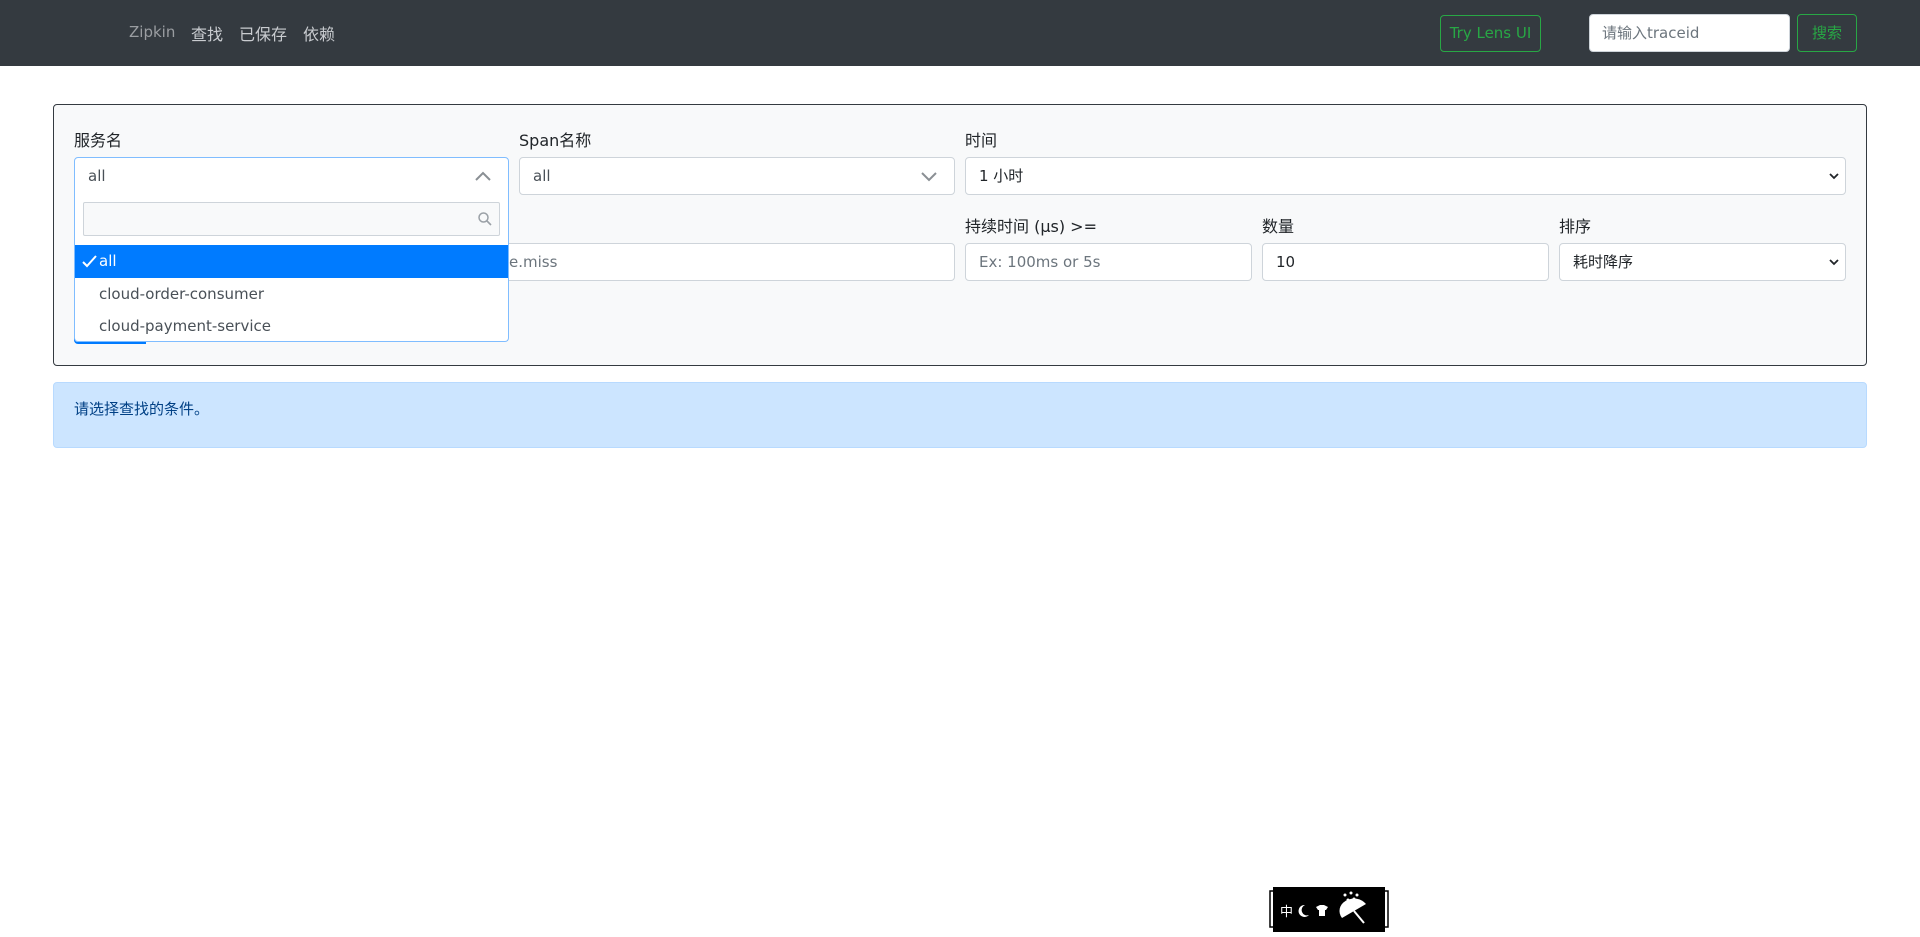 The height and width of the screenshot is (937, 1920). I want to click on time-range-value: 1 小时, so click(1001, 176).